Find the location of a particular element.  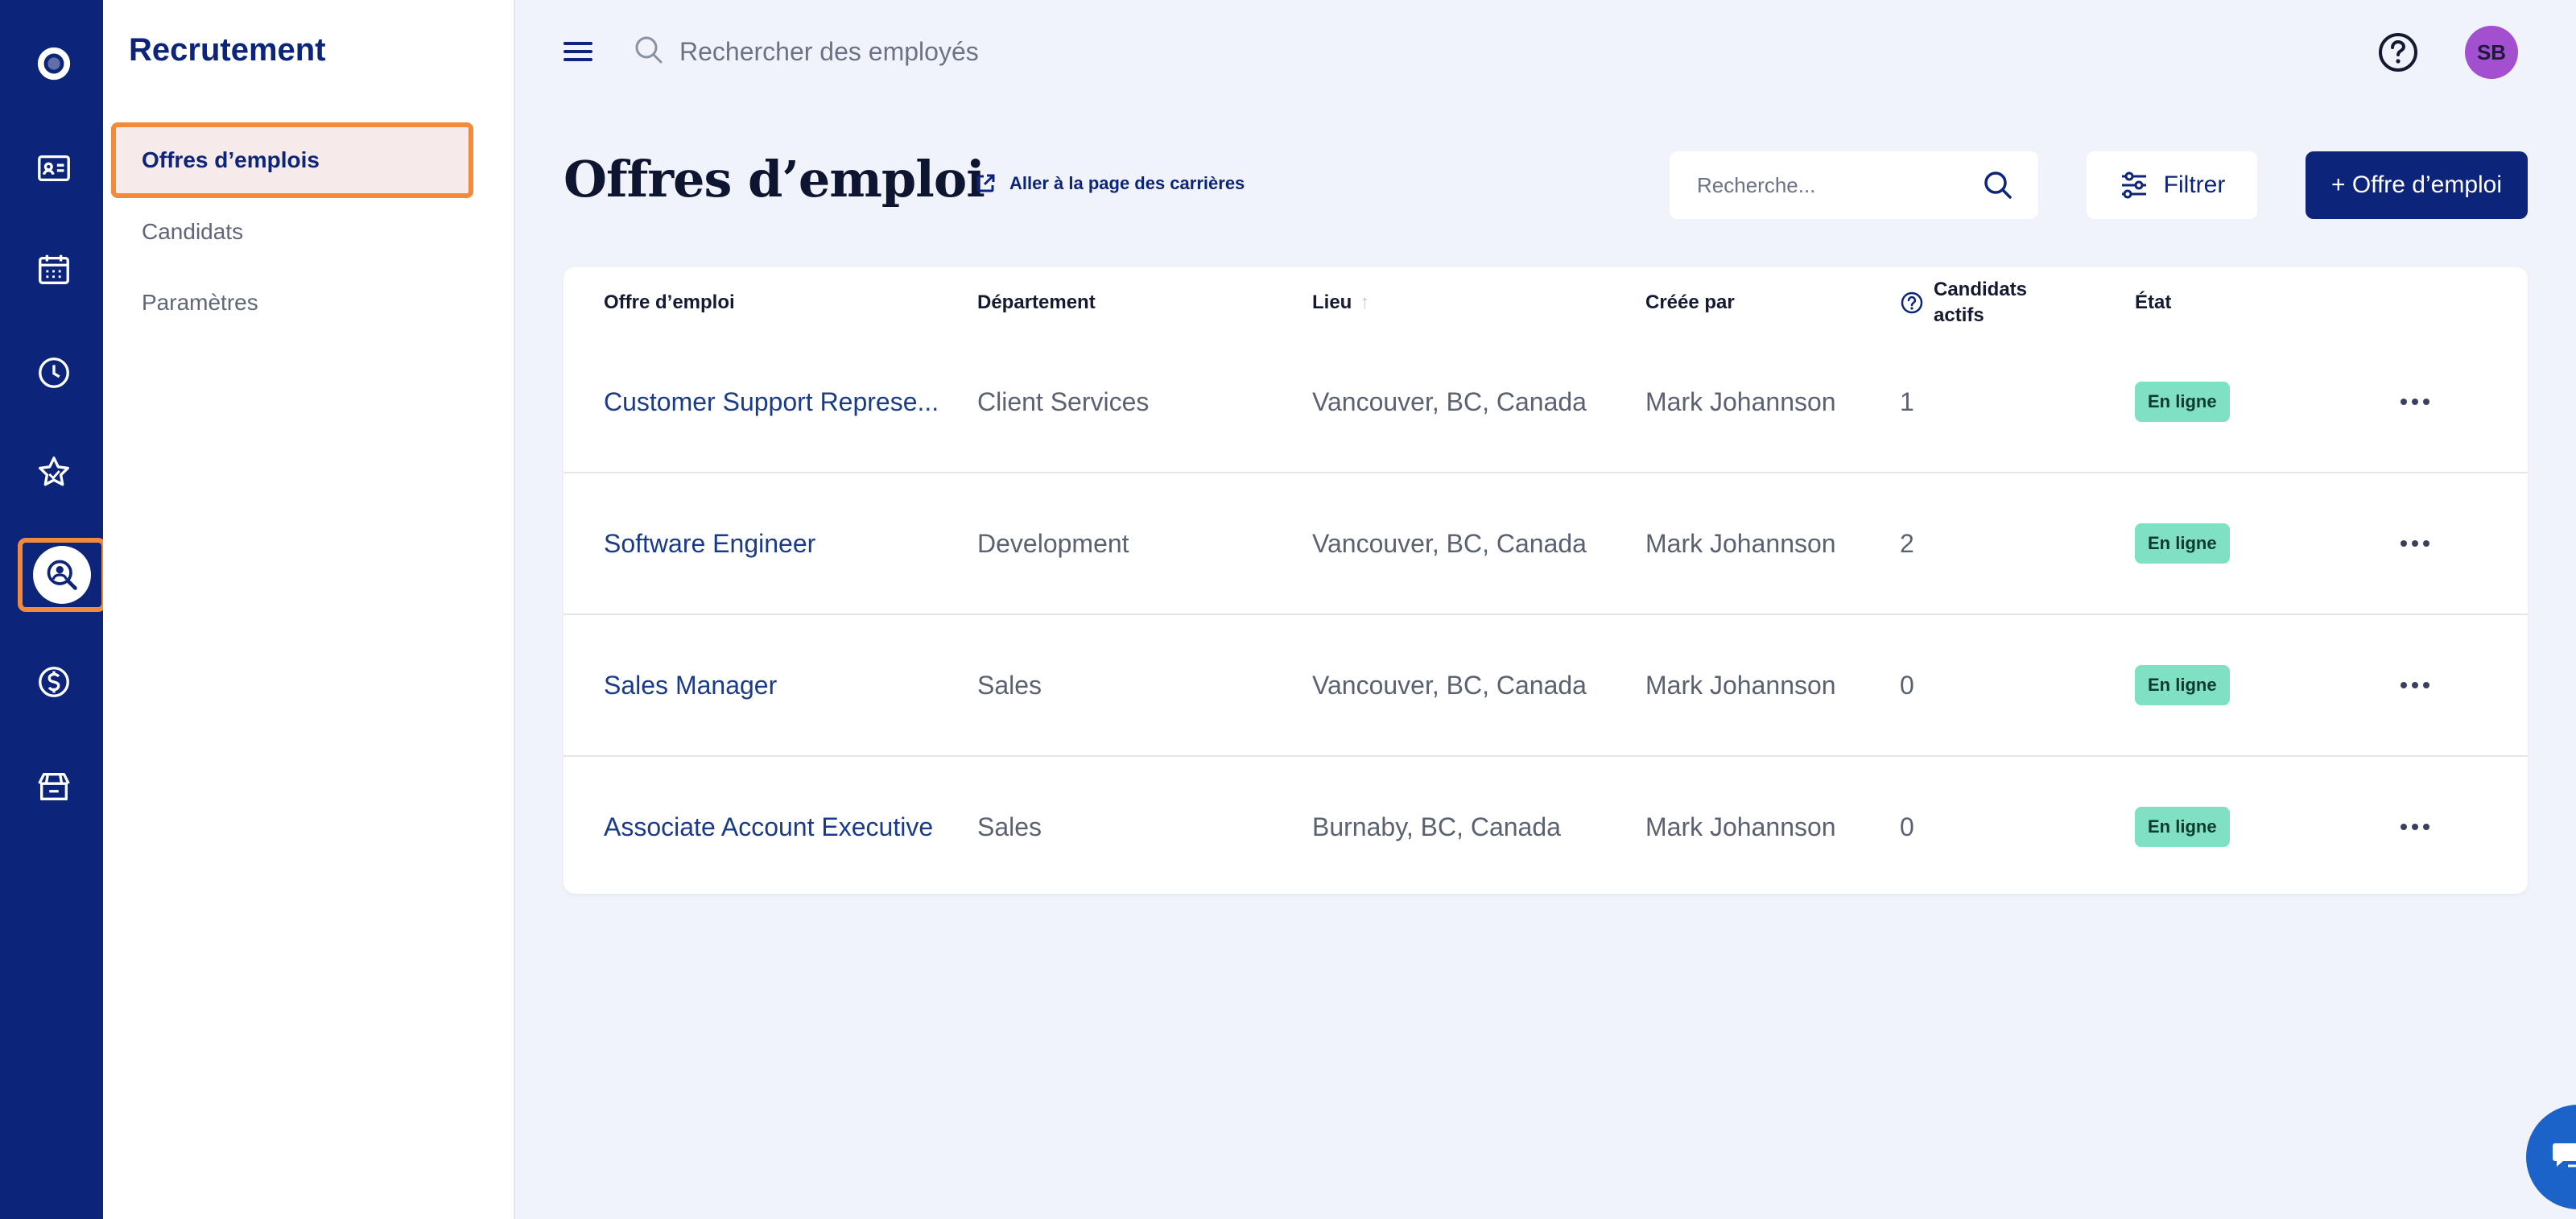

location-cell: Burnaby, BC, Canada is located at coordinates (1436, 826).